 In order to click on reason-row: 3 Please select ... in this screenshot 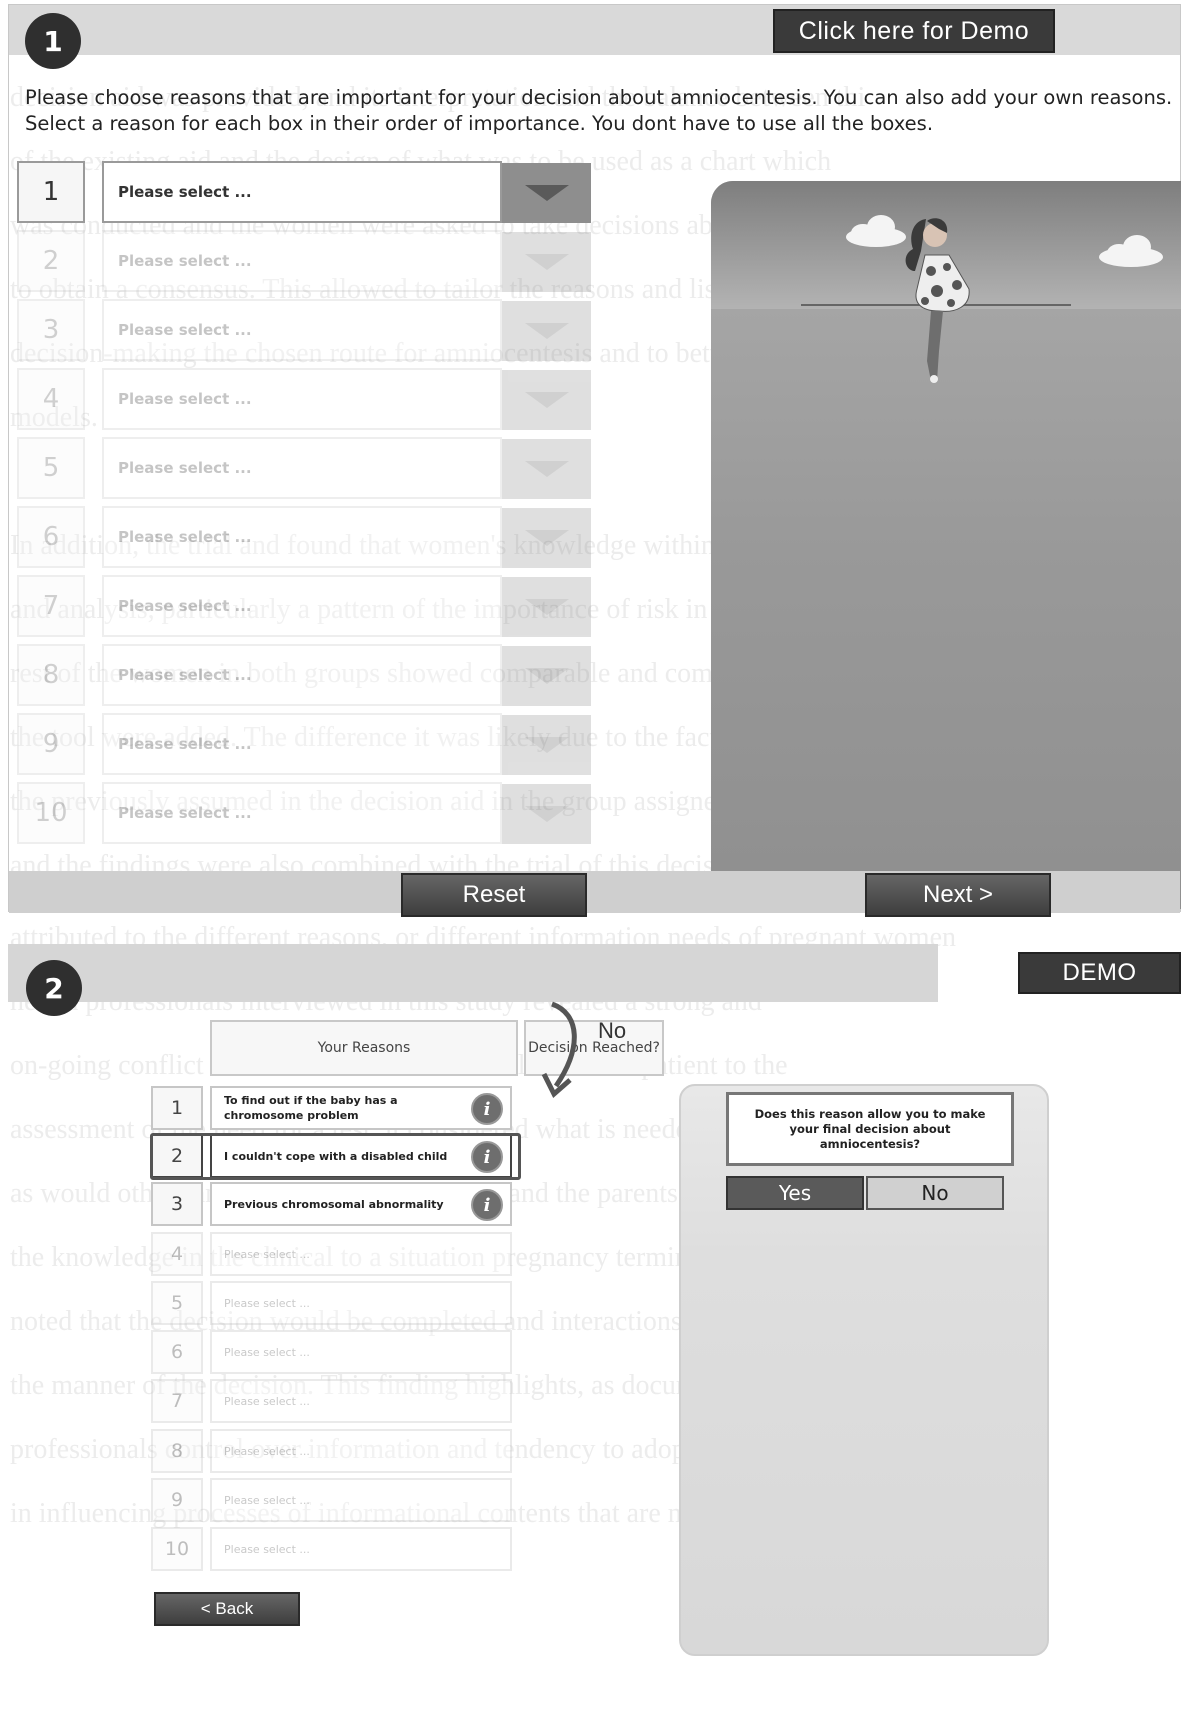, I will do `click(304, 331)`.